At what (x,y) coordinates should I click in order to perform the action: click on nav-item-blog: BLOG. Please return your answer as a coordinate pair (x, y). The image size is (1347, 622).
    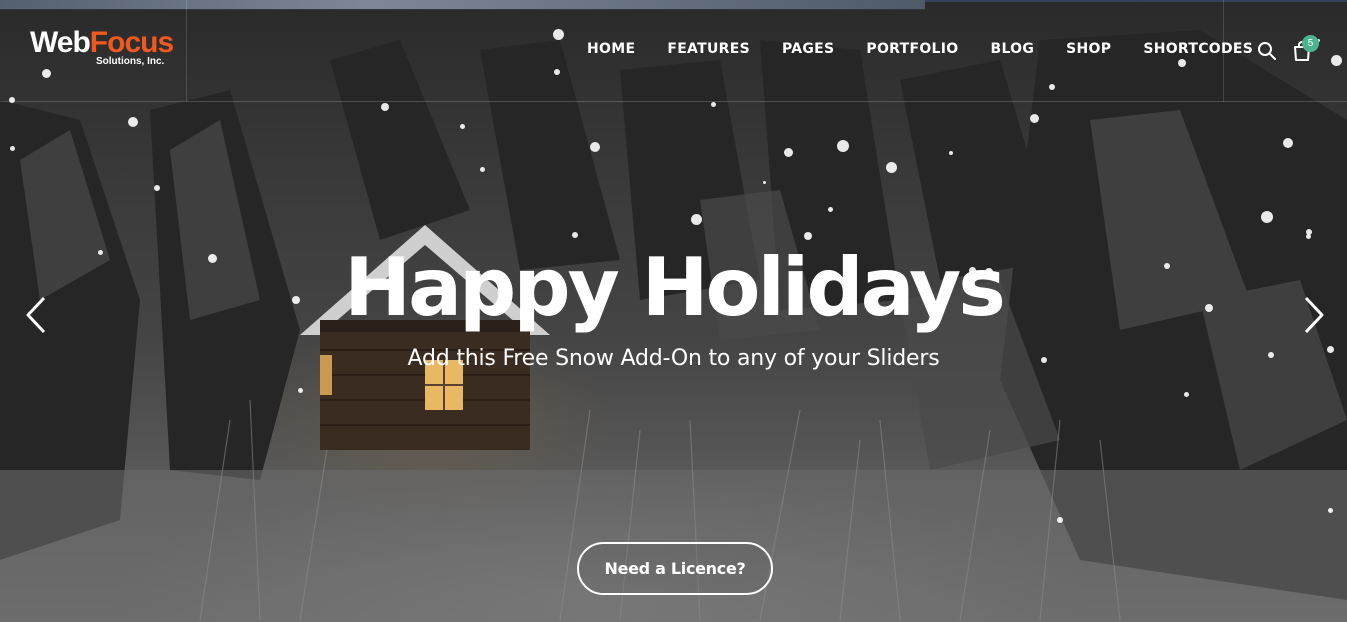
    Looking at the image, I should click on (1012, 51).